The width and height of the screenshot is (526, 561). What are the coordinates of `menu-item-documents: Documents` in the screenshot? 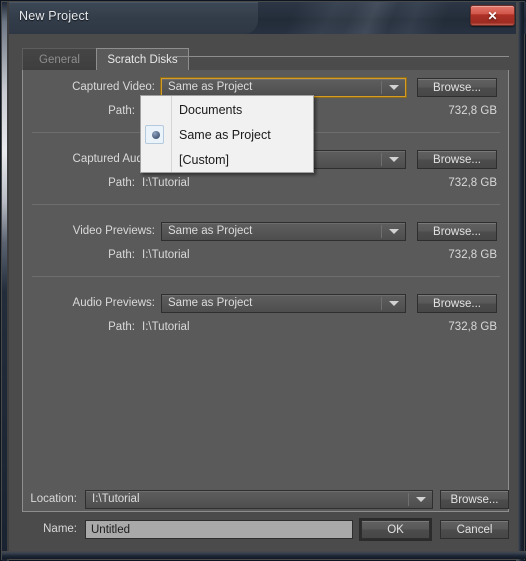 It's located at (227, 109).